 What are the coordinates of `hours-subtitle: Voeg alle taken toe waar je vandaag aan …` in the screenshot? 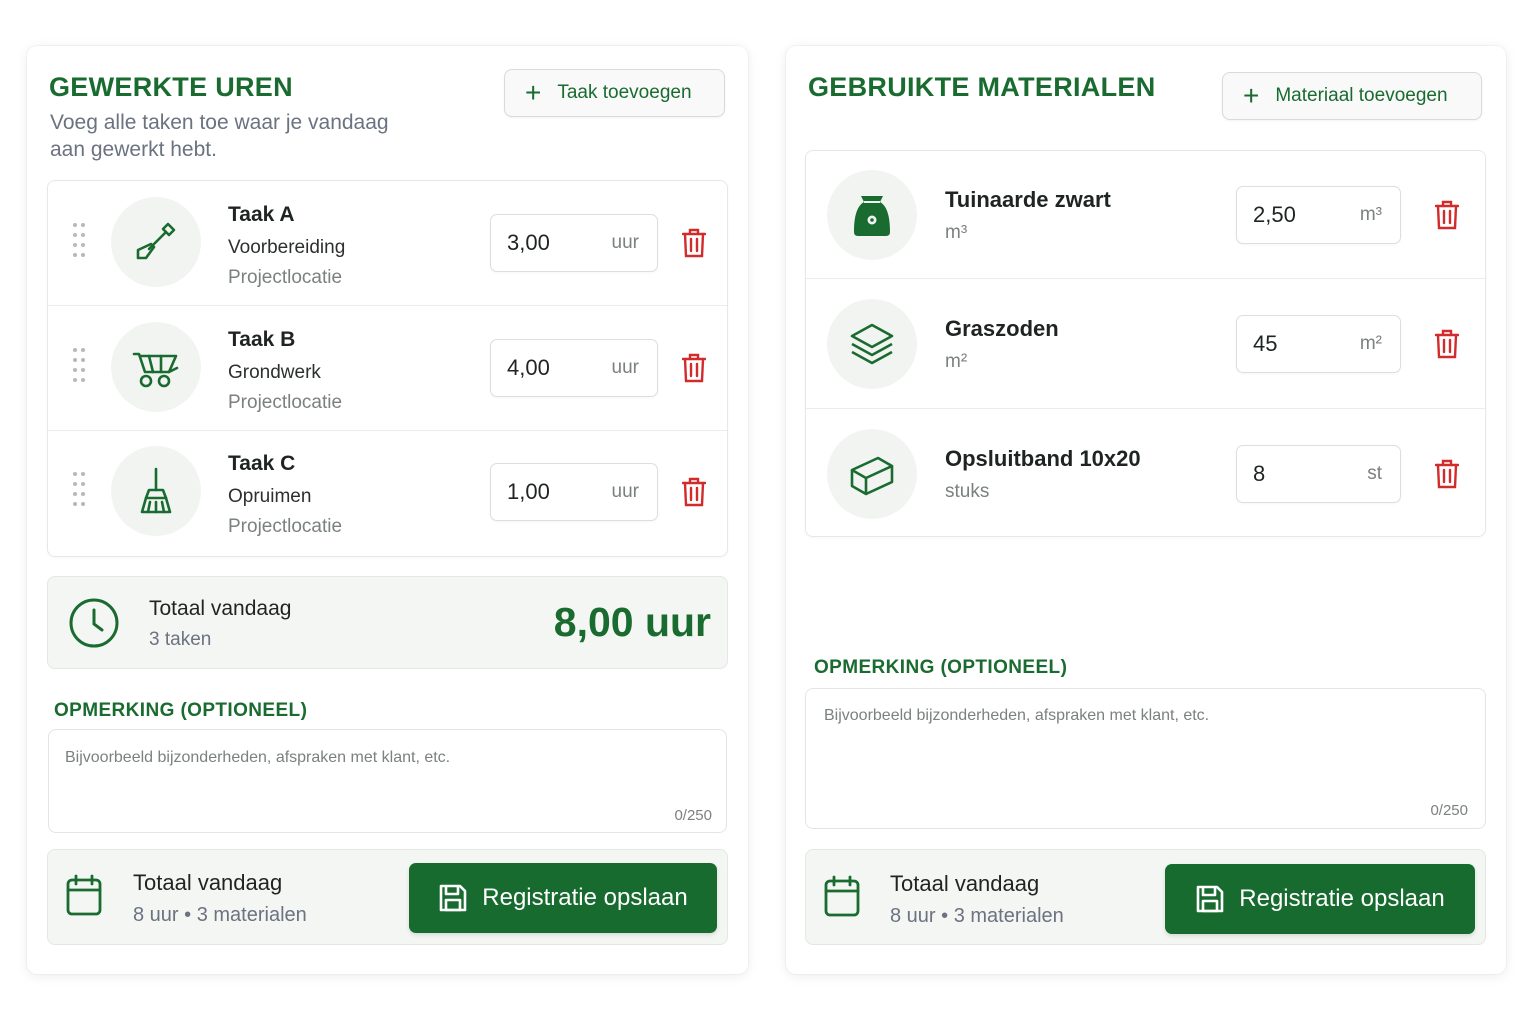 It's located at (219, 136).